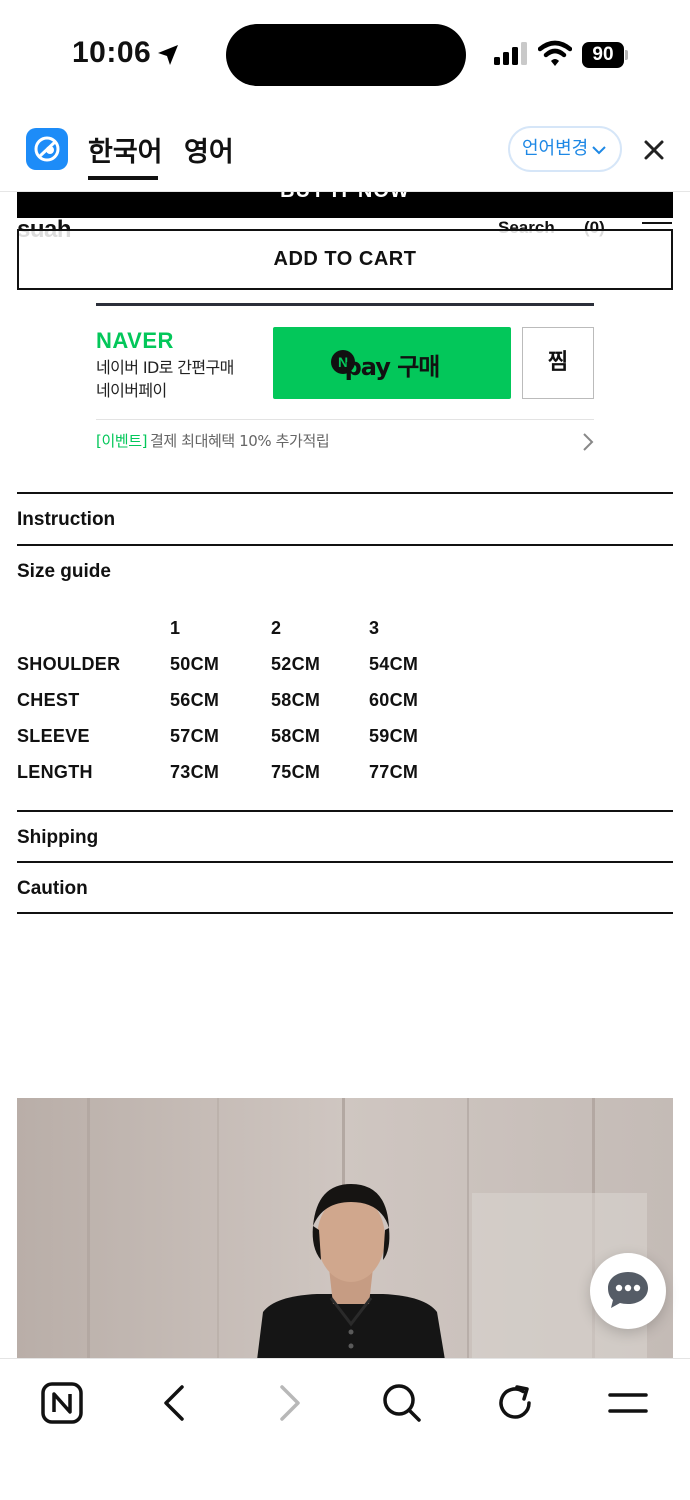 Image resolution: width=690 pixels, height=1500 pixels. Describe the element at coordinates (289, 1403) in the screenshot. I see `forward-icon` at that location.